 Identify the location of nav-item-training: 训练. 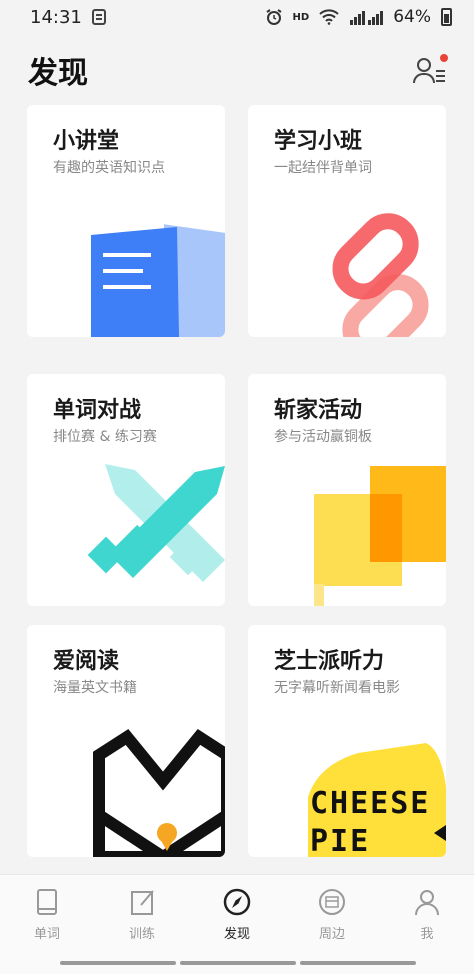
(142, 917).